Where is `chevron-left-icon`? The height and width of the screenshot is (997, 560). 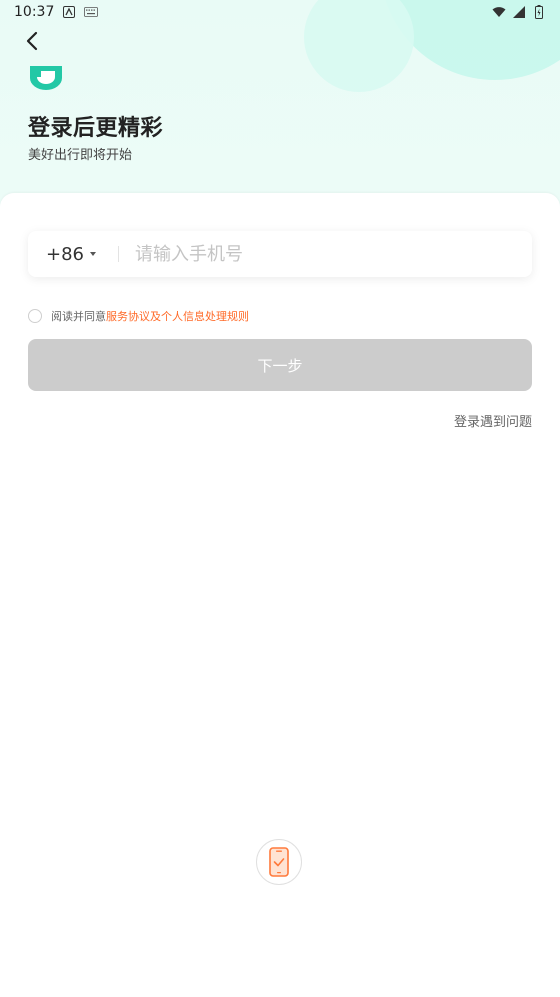 chevron-left-icon is located at coordinates (32, 41).